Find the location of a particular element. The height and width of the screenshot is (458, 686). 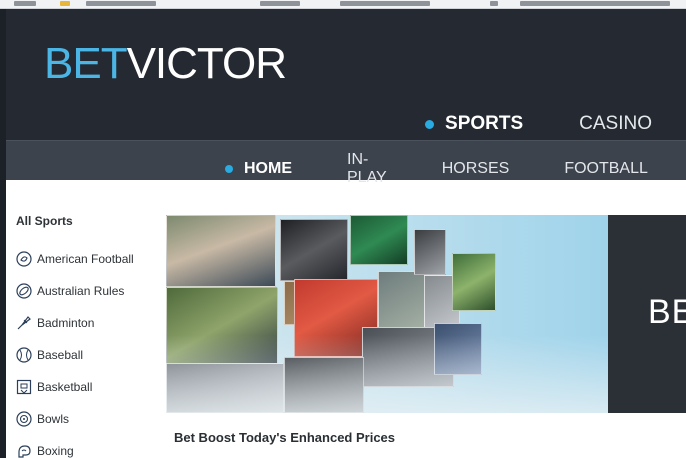

sidebar-item-american-football: American Football is located at coordinates (75, 259).